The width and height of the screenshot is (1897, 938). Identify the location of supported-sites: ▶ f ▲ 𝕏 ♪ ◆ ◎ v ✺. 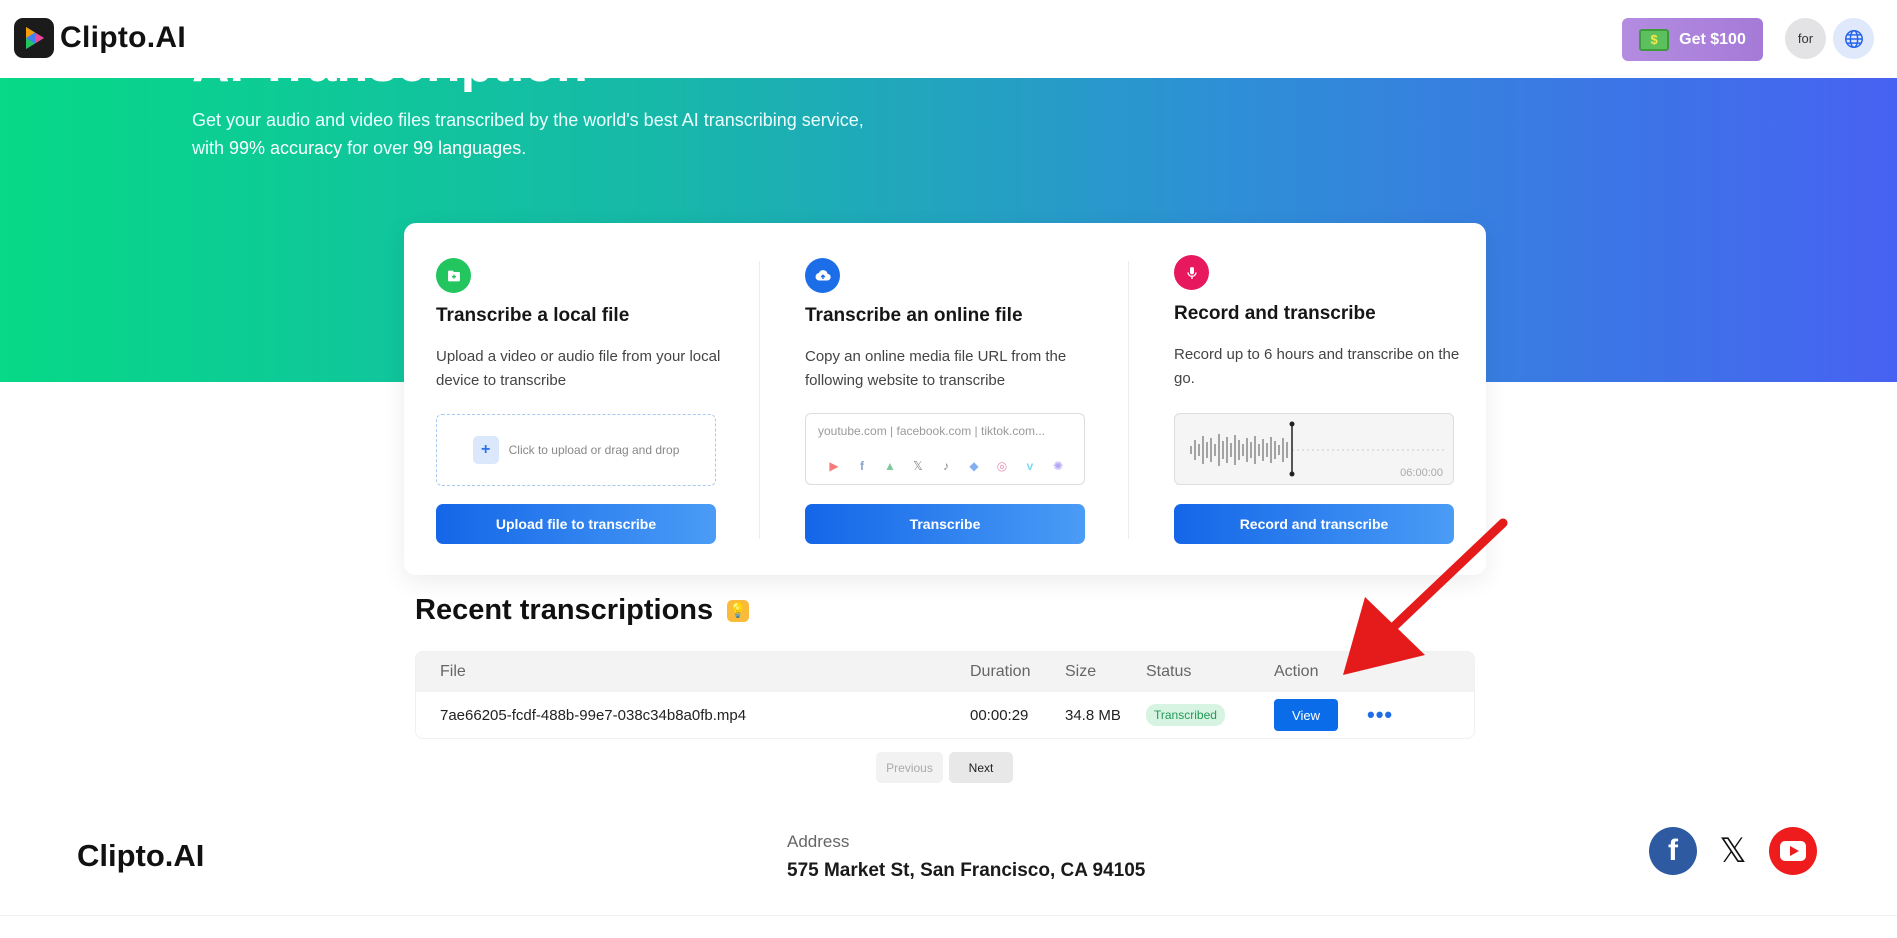
(946, 466).